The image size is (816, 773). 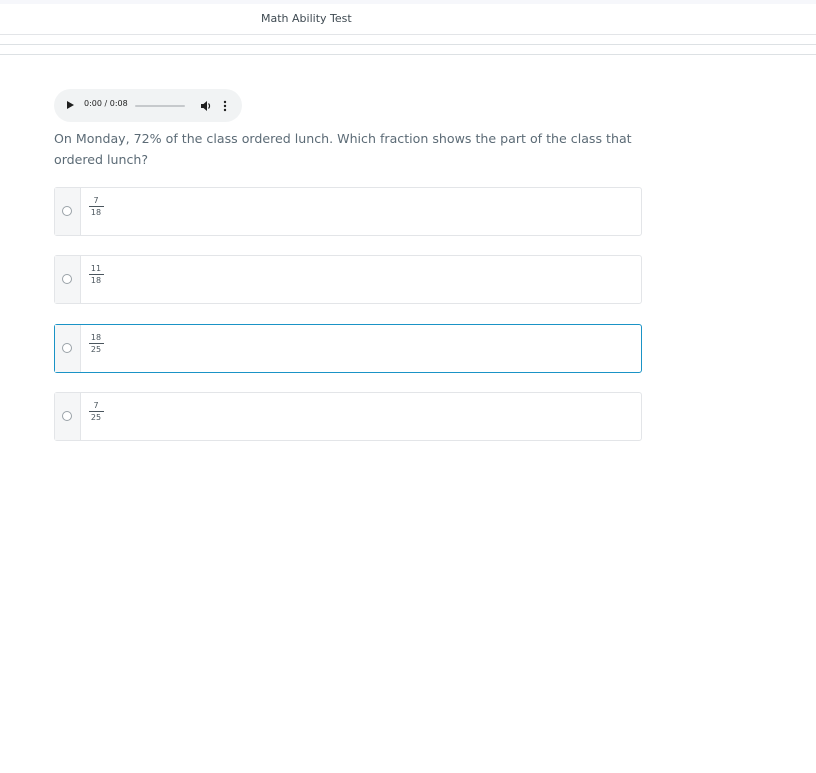 I want to click on play-icon, so click(x=70, y=105).